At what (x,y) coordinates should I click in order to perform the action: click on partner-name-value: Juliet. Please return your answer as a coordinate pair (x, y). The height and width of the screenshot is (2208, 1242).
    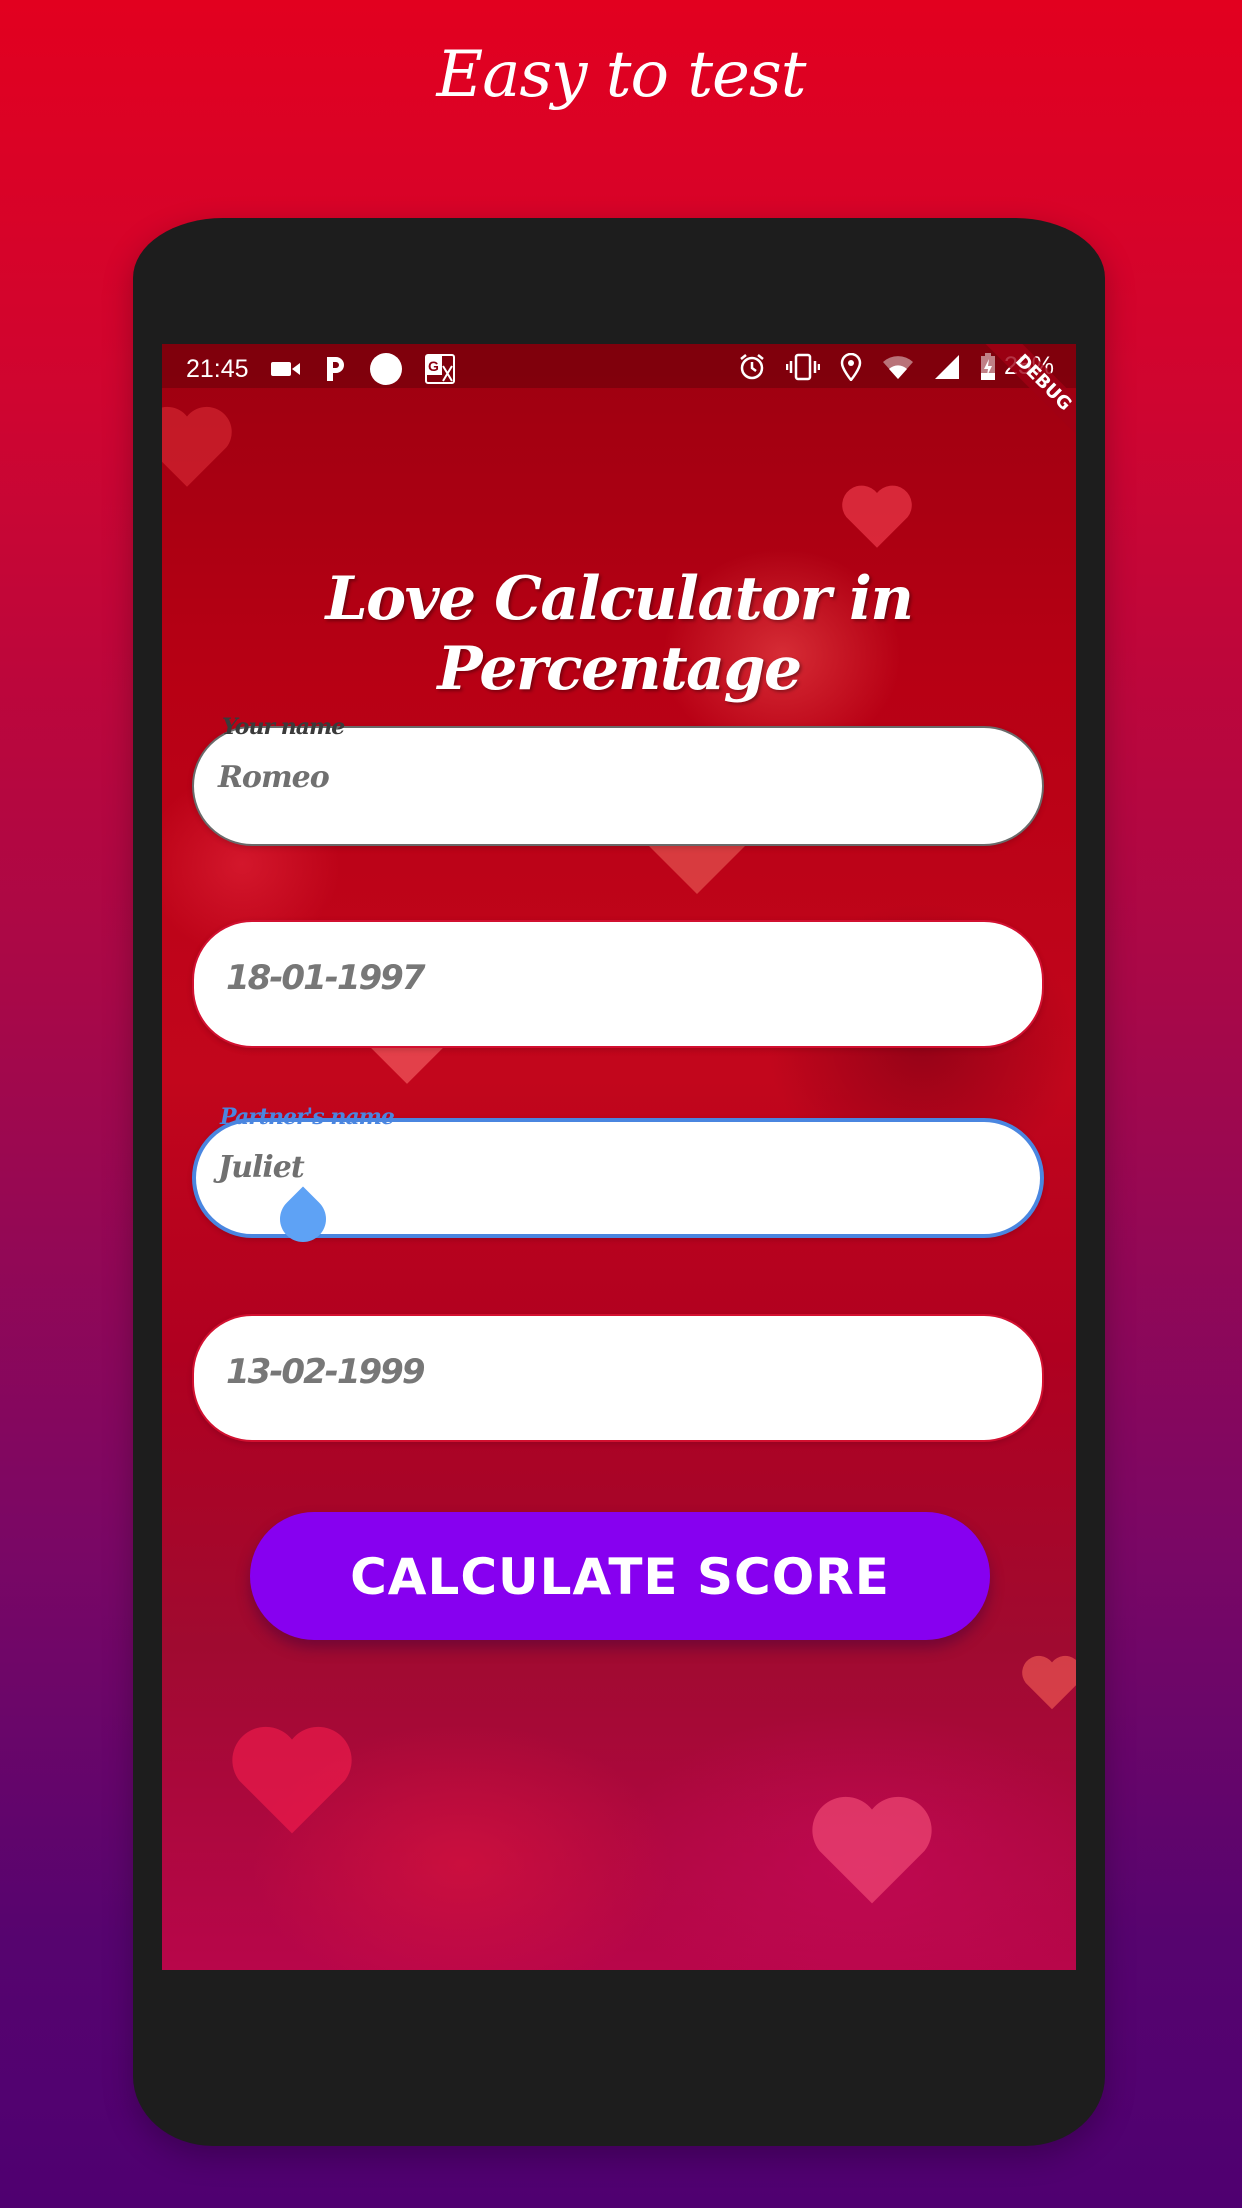
    Looking at the image, I should click on (261, 1167).